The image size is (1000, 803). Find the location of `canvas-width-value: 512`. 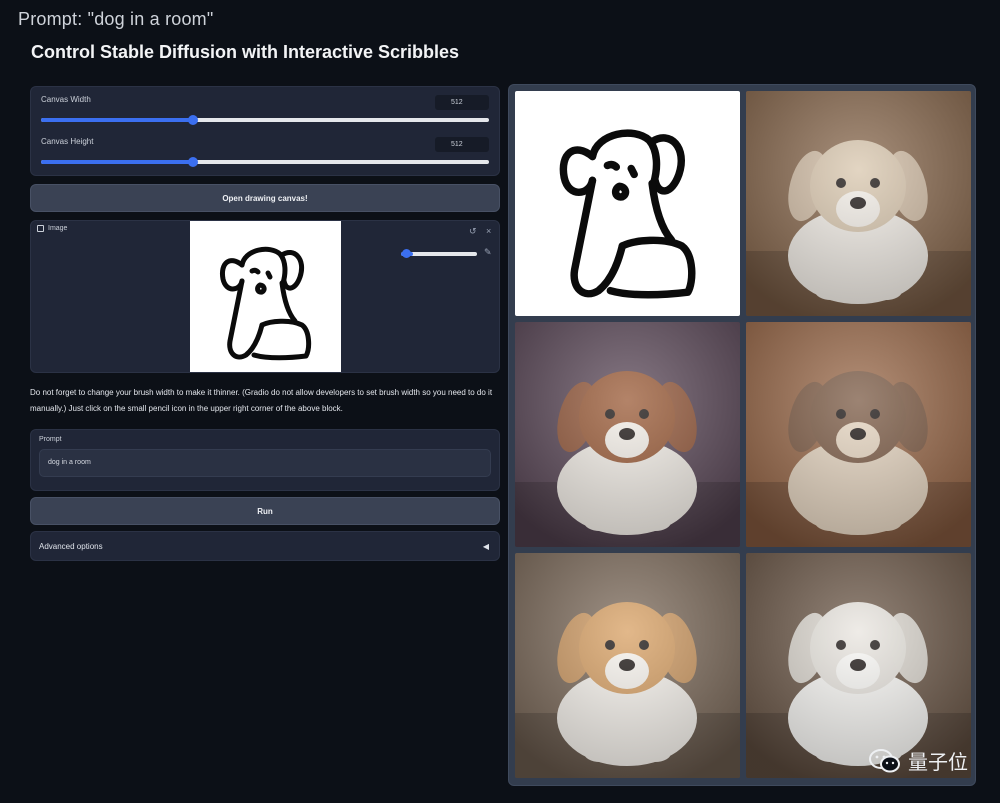

canvas-width-value: 512 is located at coordinates (462, 102).